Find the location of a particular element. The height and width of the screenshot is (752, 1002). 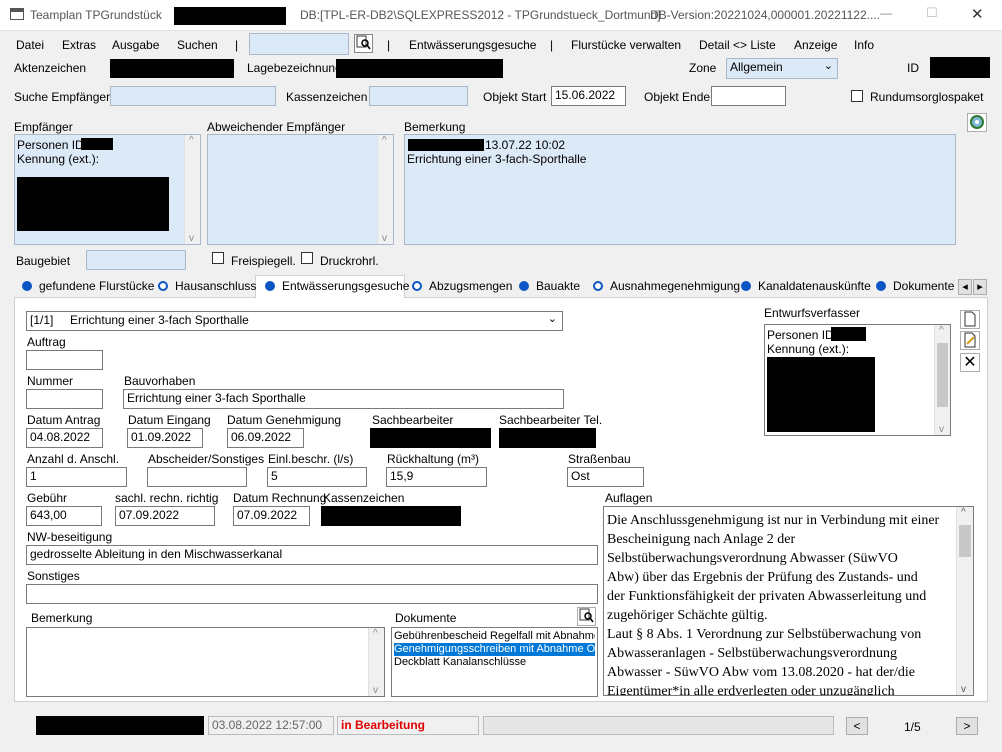

tab-abzugsmengen: Abzugsmengen is located at coordinates (462, 288).